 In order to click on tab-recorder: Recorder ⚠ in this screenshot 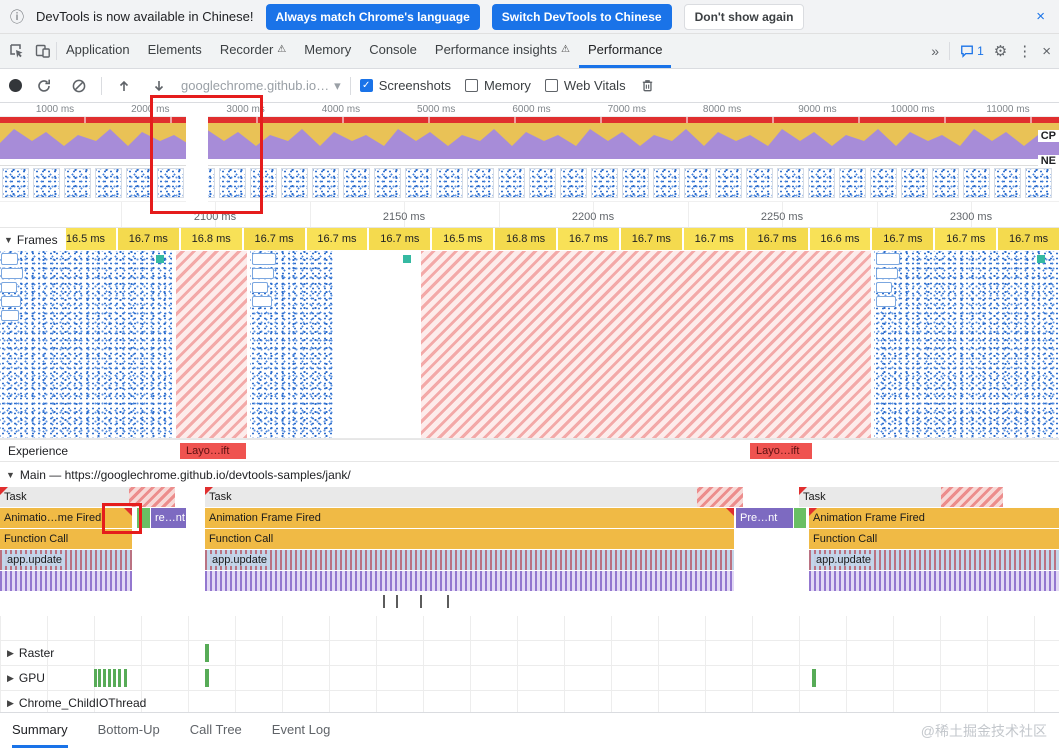, I will do `click(253, 51)`.